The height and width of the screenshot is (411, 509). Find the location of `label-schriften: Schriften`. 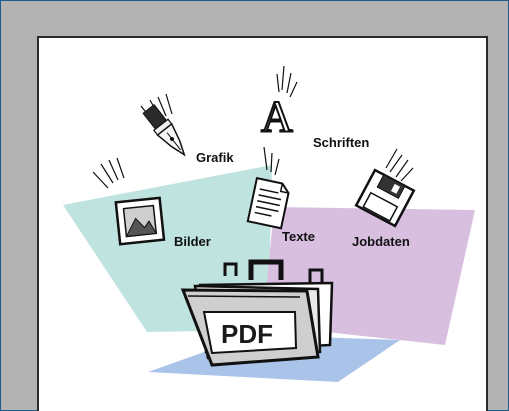

label-schriften: Schriften is located at coordinates (341, 142).